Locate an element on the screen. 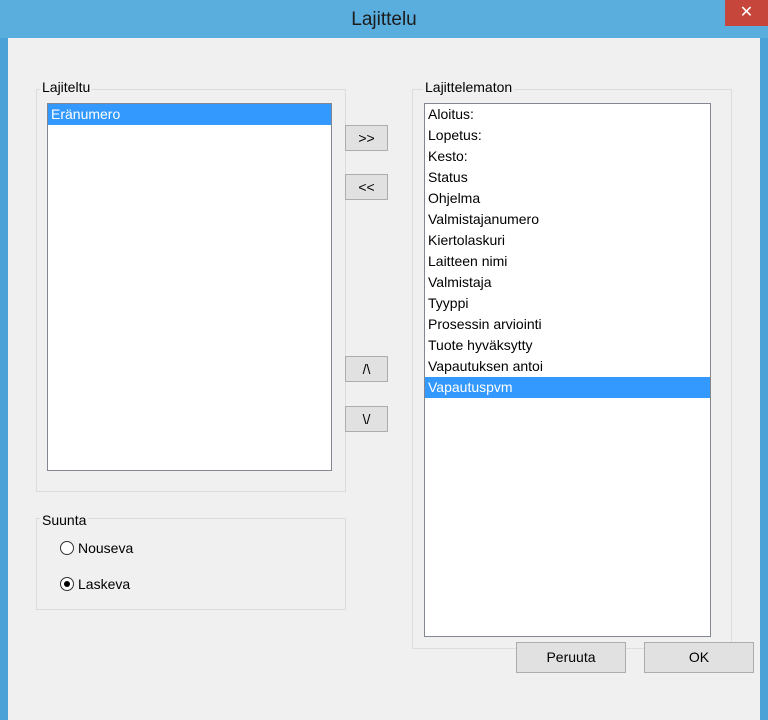 This screenshot has width=768, height=720. move-down-button-label: \/ is located at coordinates (366, 419).